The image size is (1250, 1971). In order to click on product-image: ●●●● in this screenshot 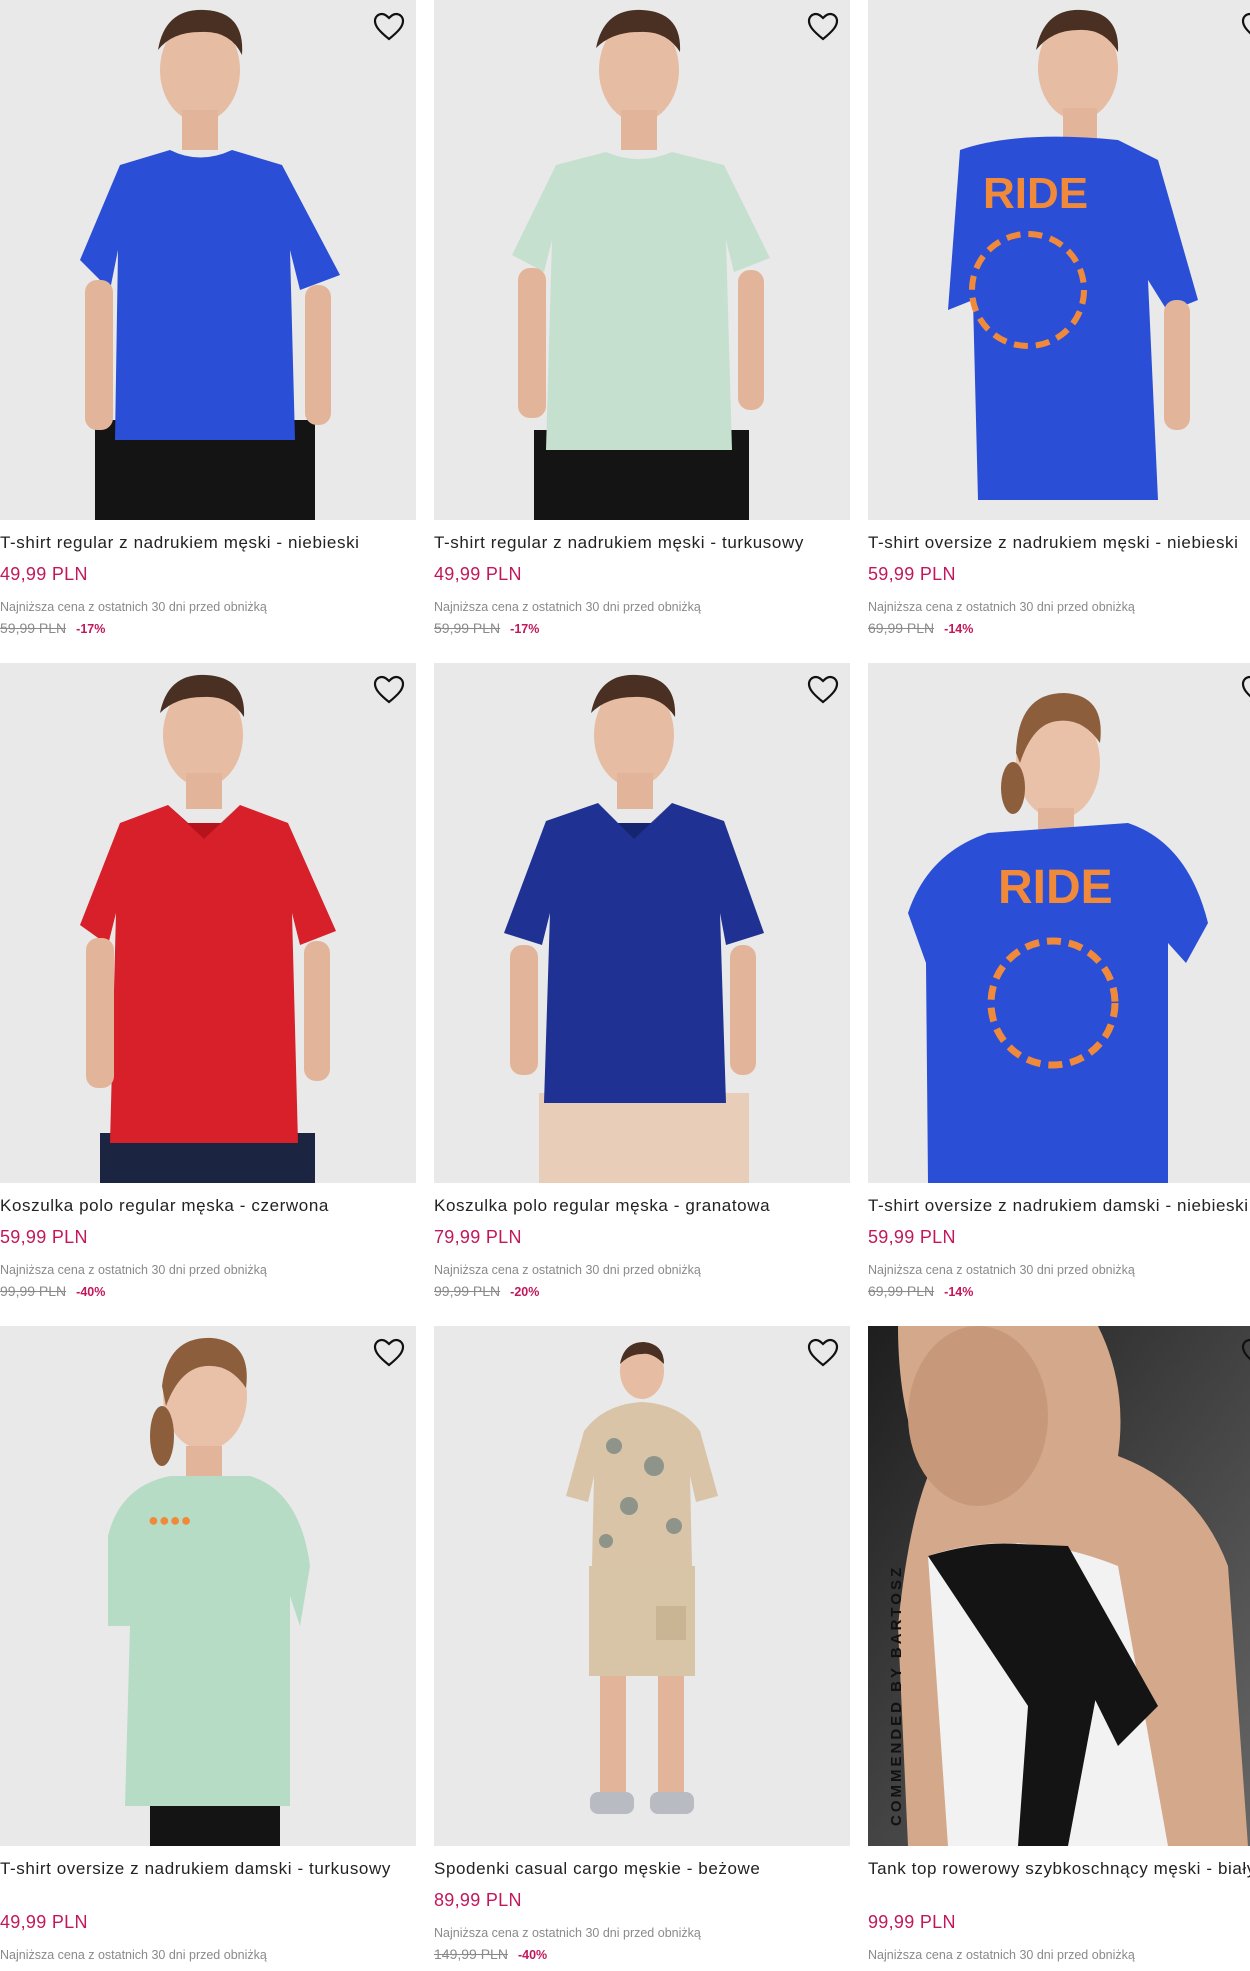, I will do `click(208, 1586)`.